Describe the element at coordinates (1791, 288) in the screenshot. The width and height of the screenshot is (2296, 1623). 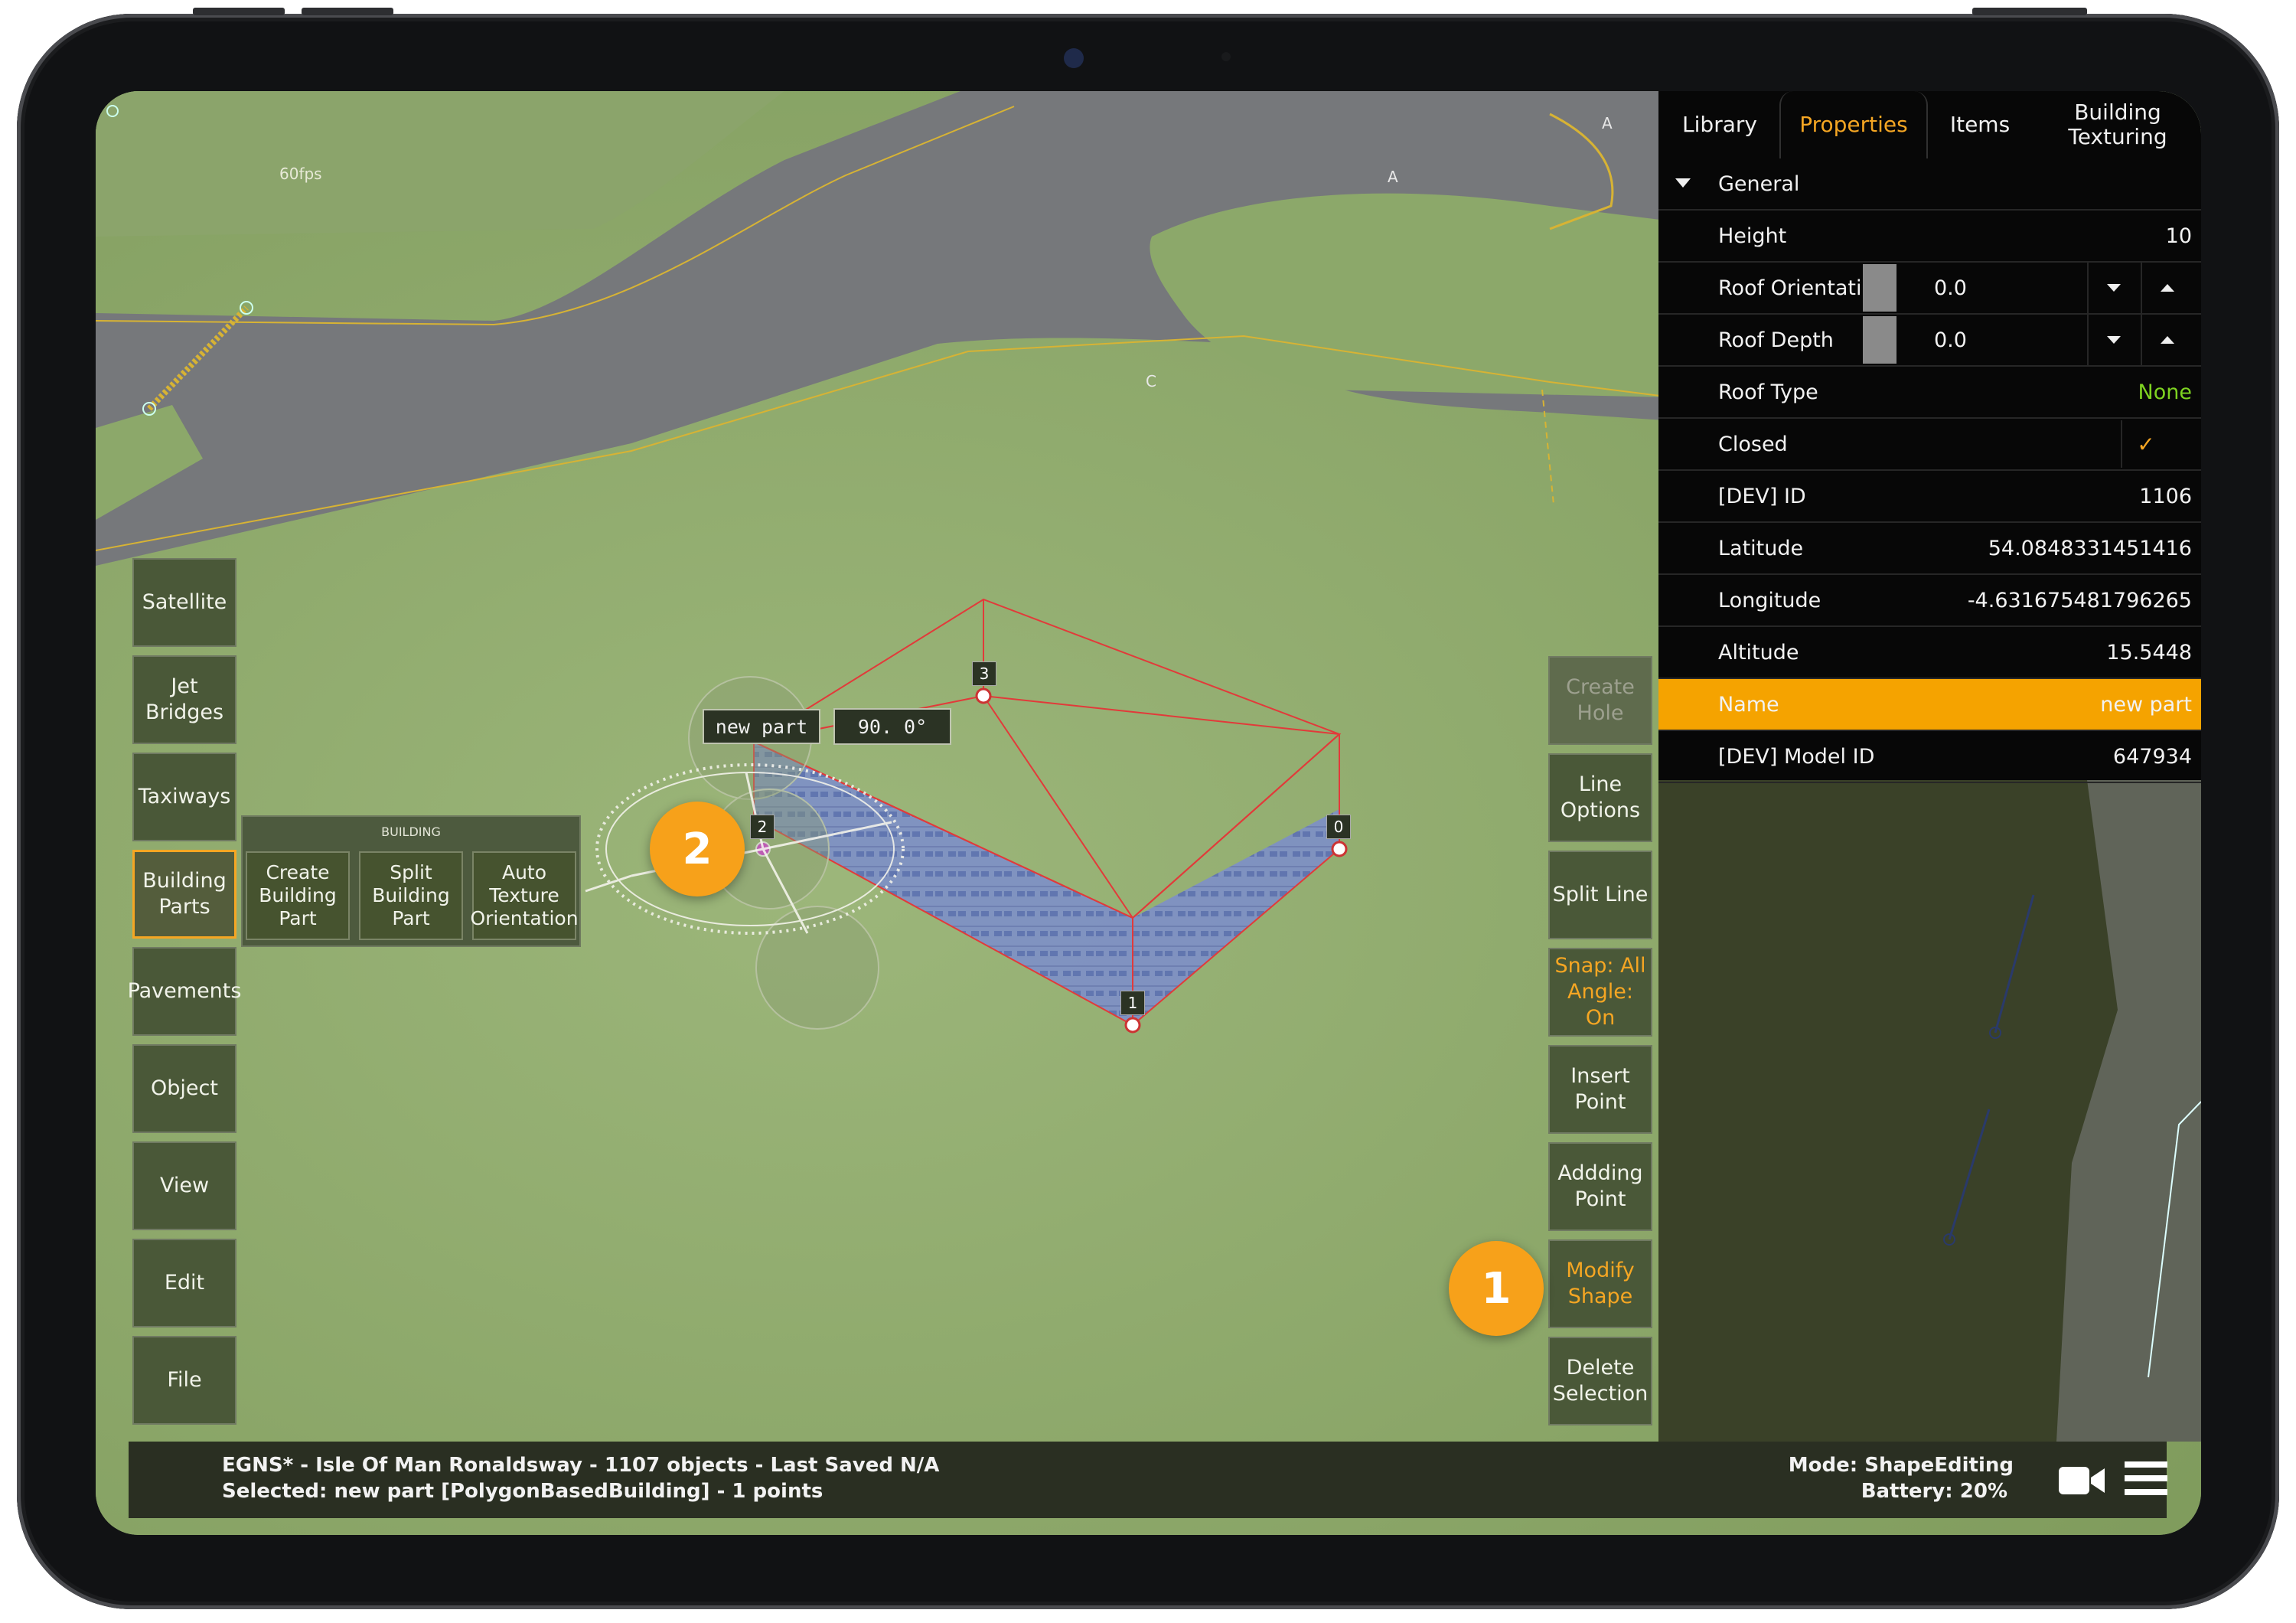
I see `property-label: Roof Orientation` at that location.